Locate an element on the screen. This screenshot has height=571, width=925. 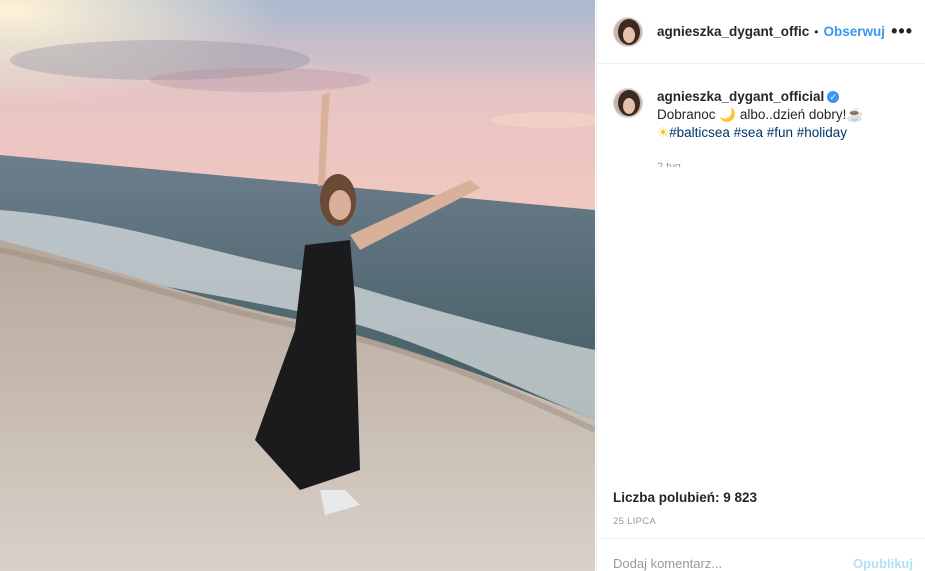
divider is located at coordinates (761, 538).